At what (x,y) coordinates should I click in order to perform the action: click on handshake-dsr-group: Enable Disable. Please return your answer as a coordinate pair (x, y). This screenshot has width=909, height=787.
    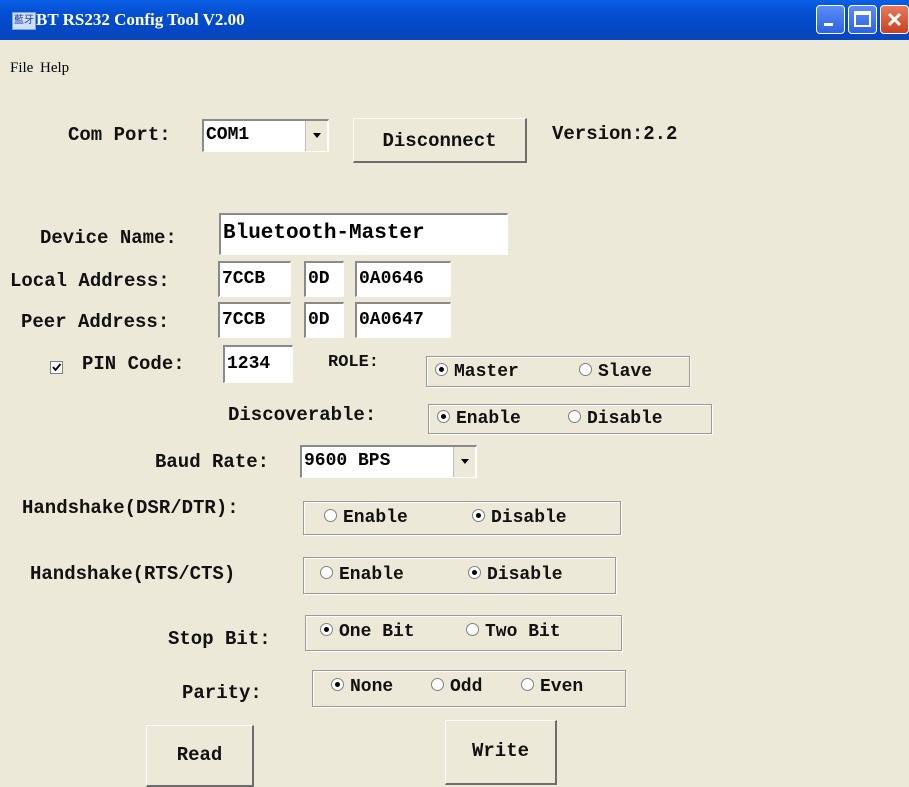
    Looking at the image, I should click on (462, 518).